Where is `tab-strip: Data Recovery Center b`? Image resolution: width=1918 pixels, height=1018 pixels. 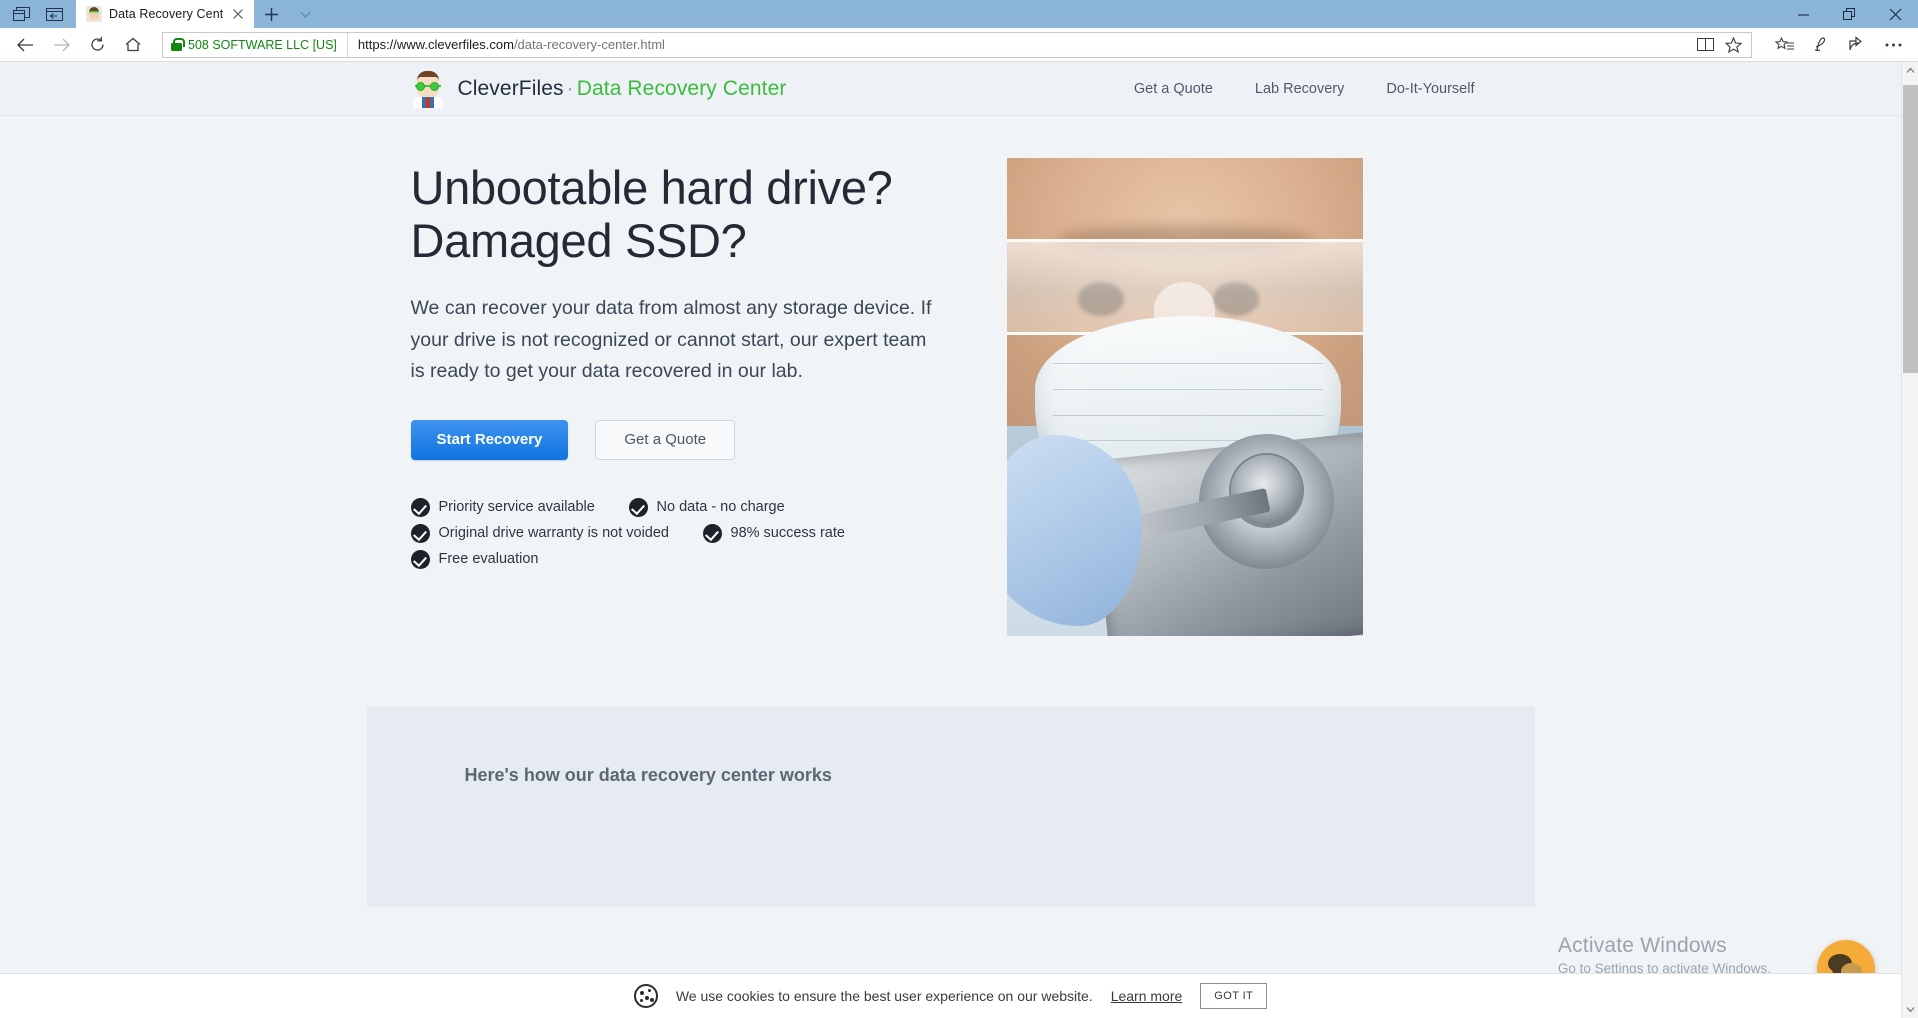 tab-strip: Data Recovery Center b is located at coordinates (959, 14).